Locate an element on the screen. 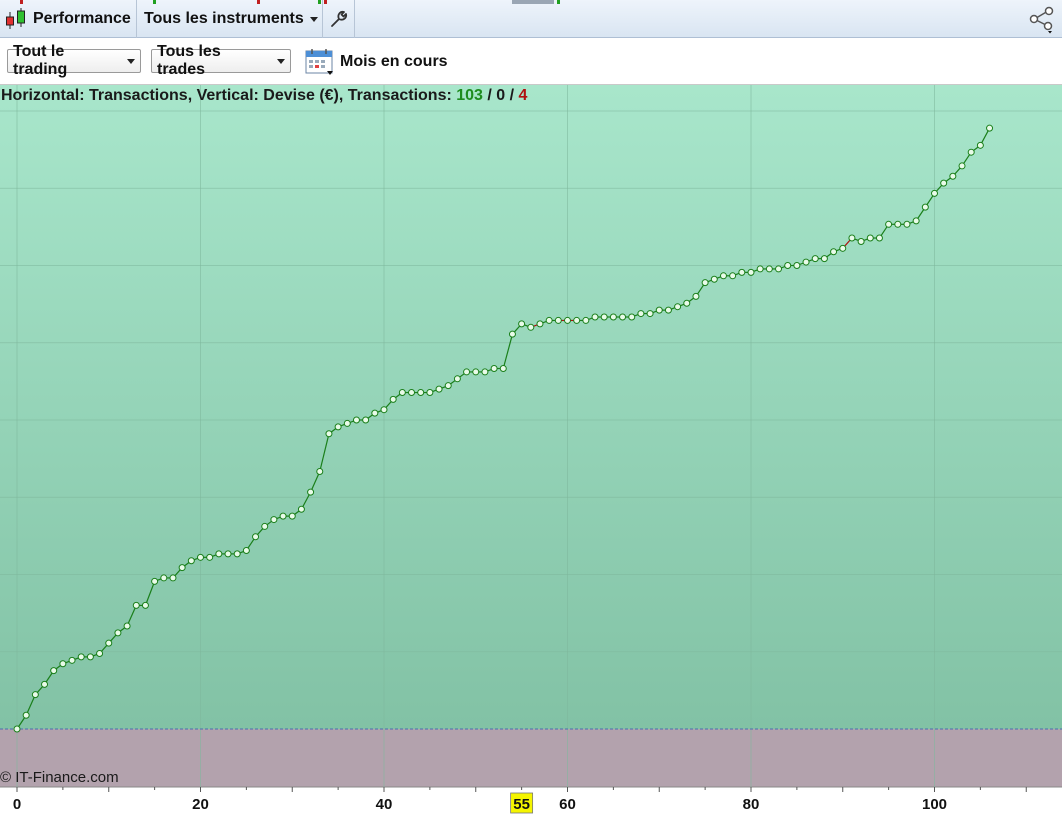  performance-menu: Performance is located at coordinates (68, 19).